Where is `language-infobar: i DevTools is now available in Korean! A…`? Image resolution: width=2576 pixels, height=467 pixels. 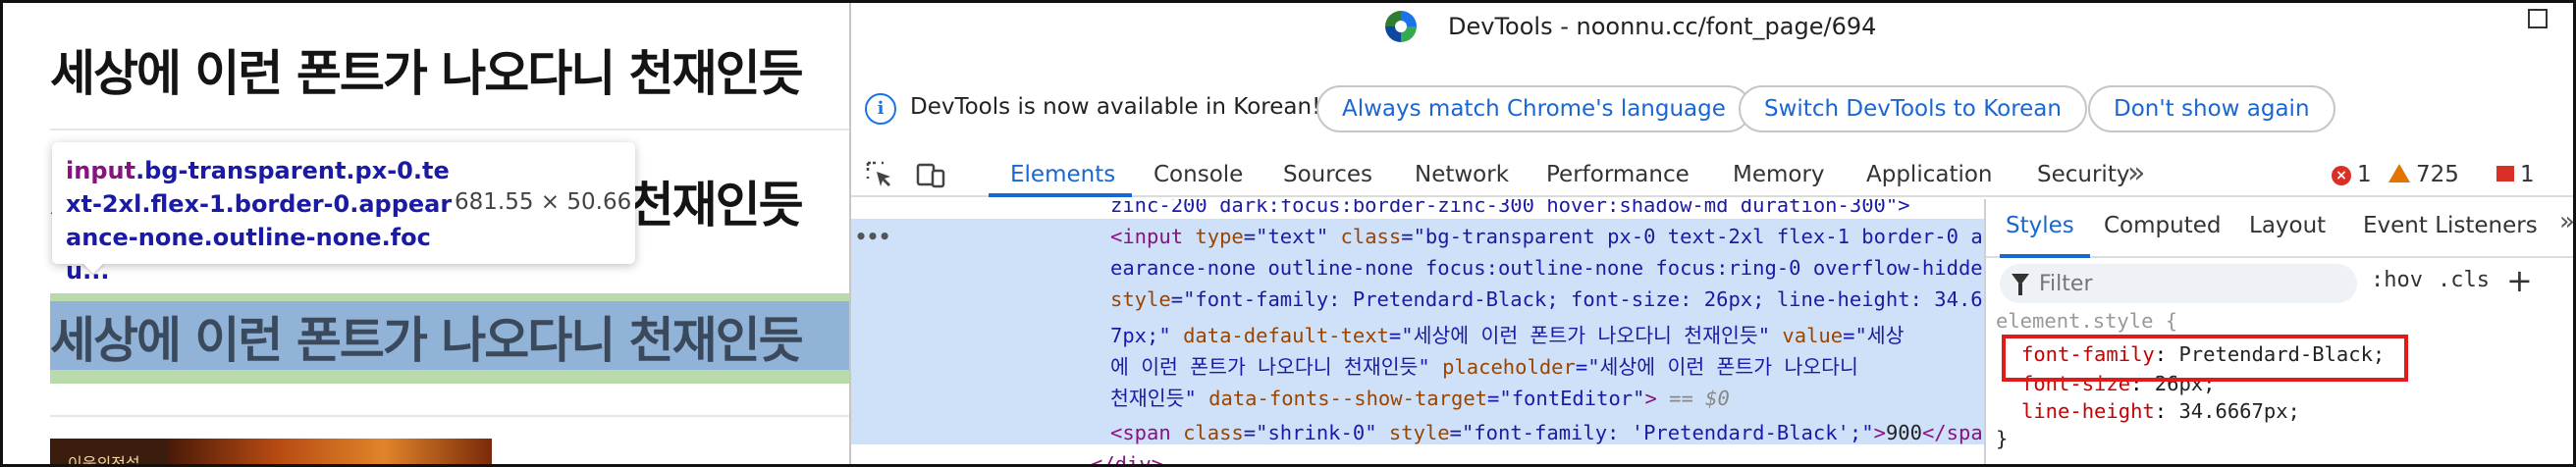
language-infobar: i DevTools is now available in Korean! A… is located at coordinates (1712, 109).